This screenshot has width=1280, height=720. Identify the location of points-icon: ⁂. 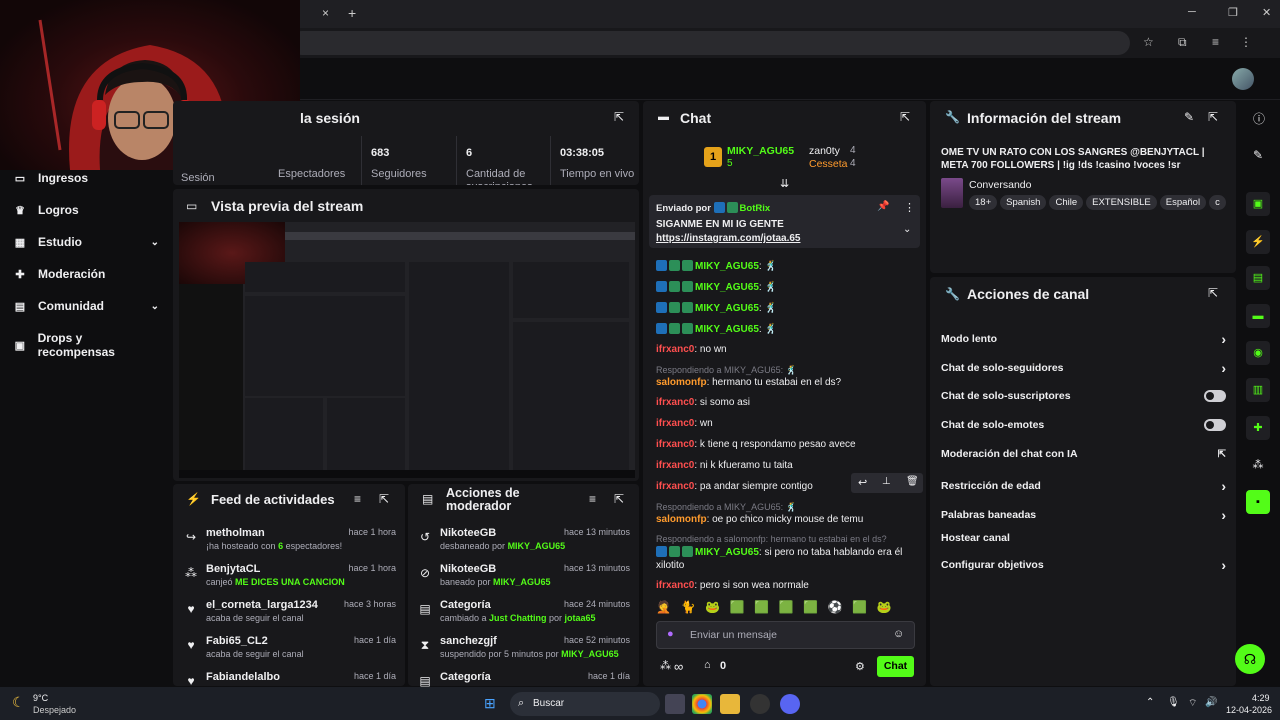
(665, 665).